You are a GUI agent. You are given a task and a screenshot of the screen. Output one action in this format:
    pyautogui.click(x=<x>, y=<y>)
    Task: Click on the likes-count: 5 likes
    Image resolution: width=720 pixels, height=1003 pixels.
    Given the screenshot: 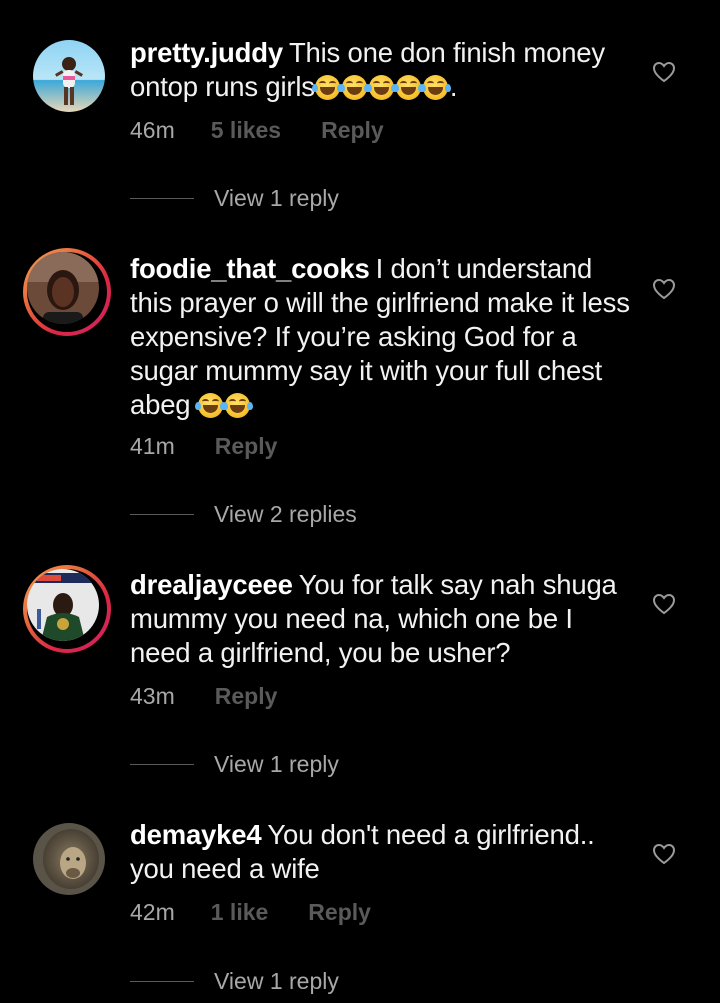 What is the action you would take?
    pyautogui.click(x=246, y=130)
    